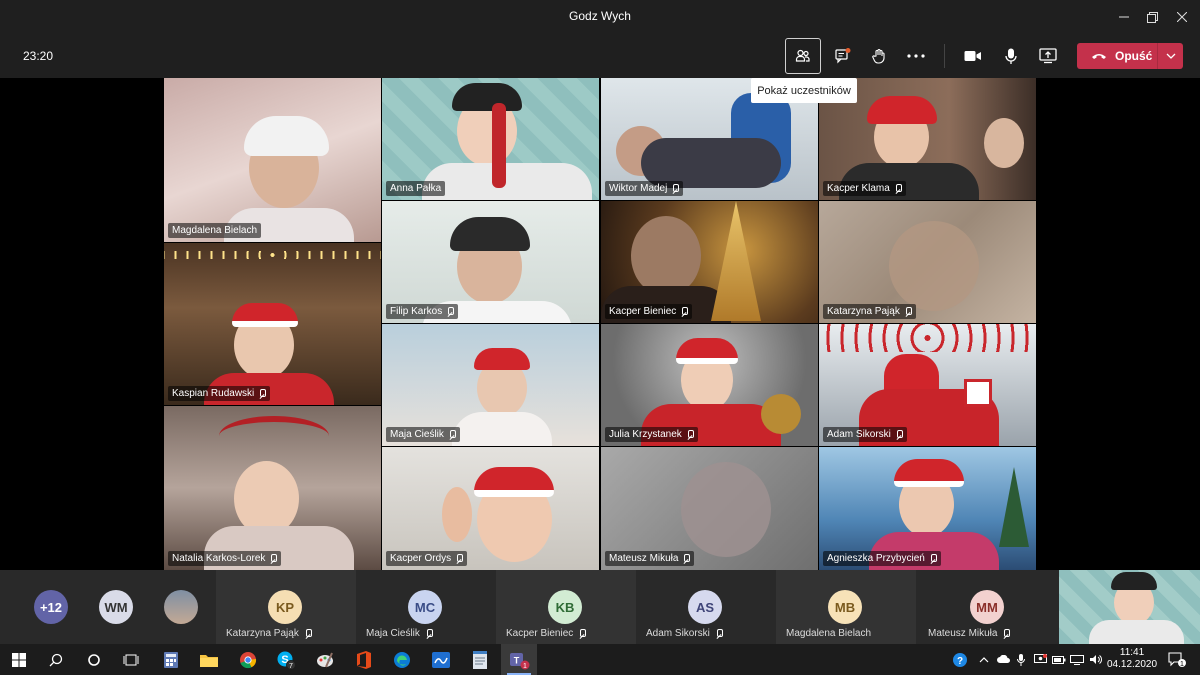 The height and width of the screenshot is (675, 1200). I want to click on roster-tile: AS Adam Sikorski, so click(706, 607).